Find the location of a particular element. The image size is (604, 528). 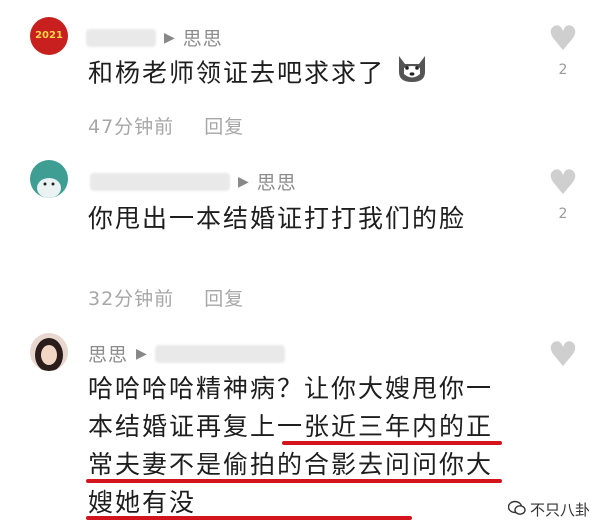

watermark-text: 不只八卦 is located at coordinates (559, 510).